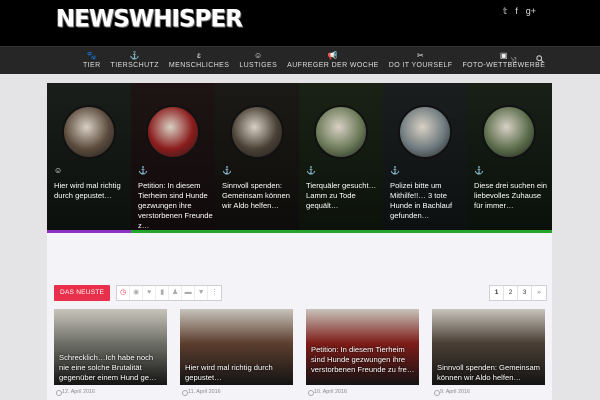 This screenshot has width=600, height=400. I want to click on nav-item-tierschutz: ⚓ TIERSCHUTZ, so click(135, 61).